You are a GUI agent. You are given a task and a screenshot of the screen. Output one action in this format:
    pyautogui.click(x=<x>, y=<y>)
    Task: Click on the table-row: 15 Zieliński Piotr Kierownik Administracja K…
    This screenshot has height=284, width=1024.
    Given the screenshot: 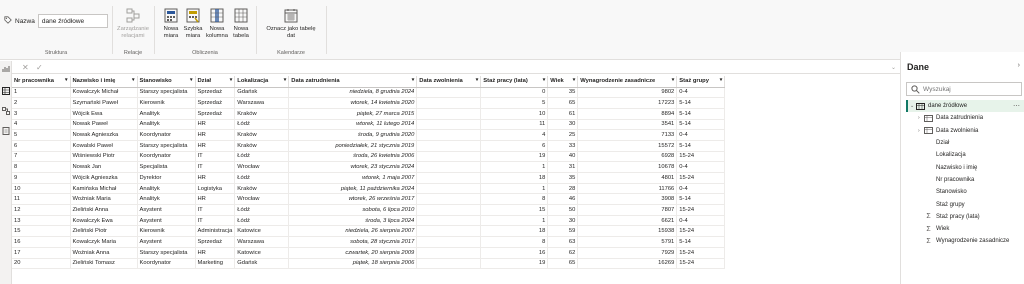 What is the action you would take?
    pyautogui.click(x=369, y=231)
    